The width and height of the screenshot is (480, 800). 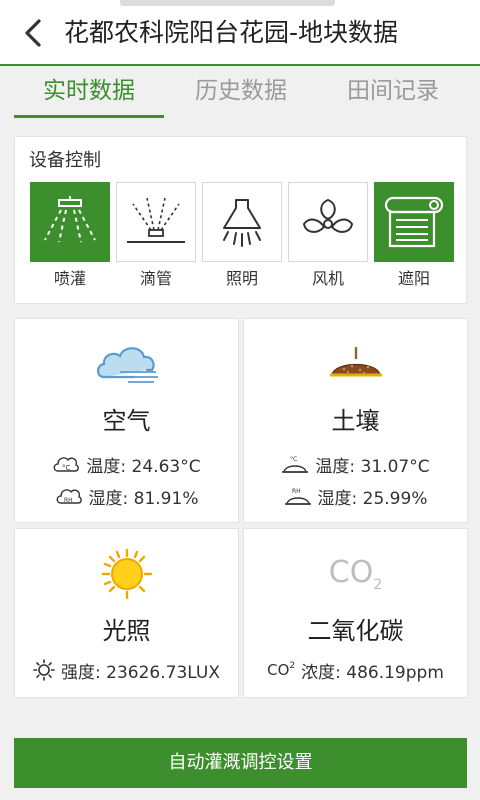 I want to click on page-title: 花都农科院阳台花园-地块数据, so click(x=231, y=32).